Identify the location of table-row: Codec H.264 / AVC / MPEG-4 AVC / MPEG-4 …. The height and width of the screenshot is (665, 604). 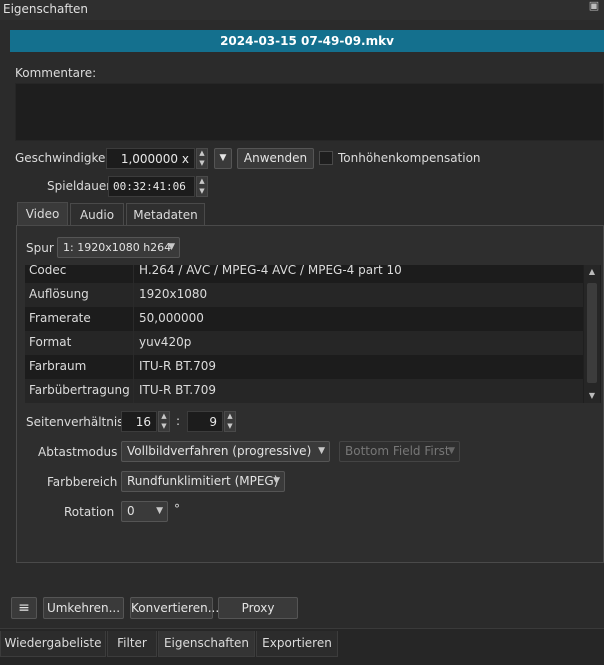
(304, 274).